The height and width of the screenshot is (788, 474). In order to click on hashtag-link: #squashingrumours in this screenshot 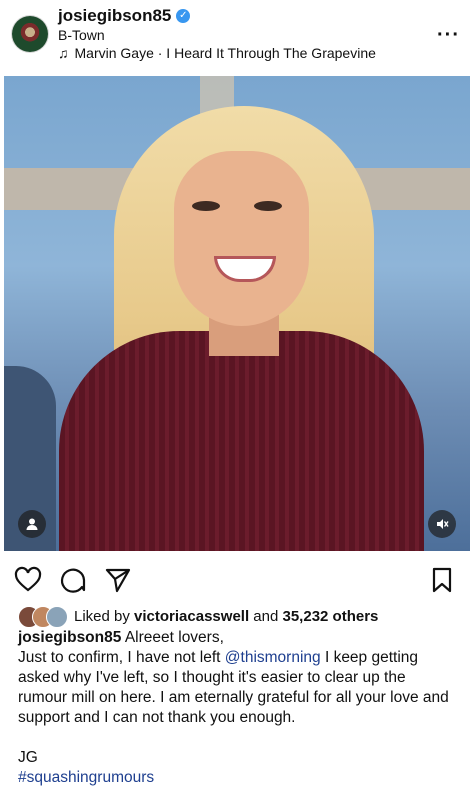, I will do `click(238, 778)`.